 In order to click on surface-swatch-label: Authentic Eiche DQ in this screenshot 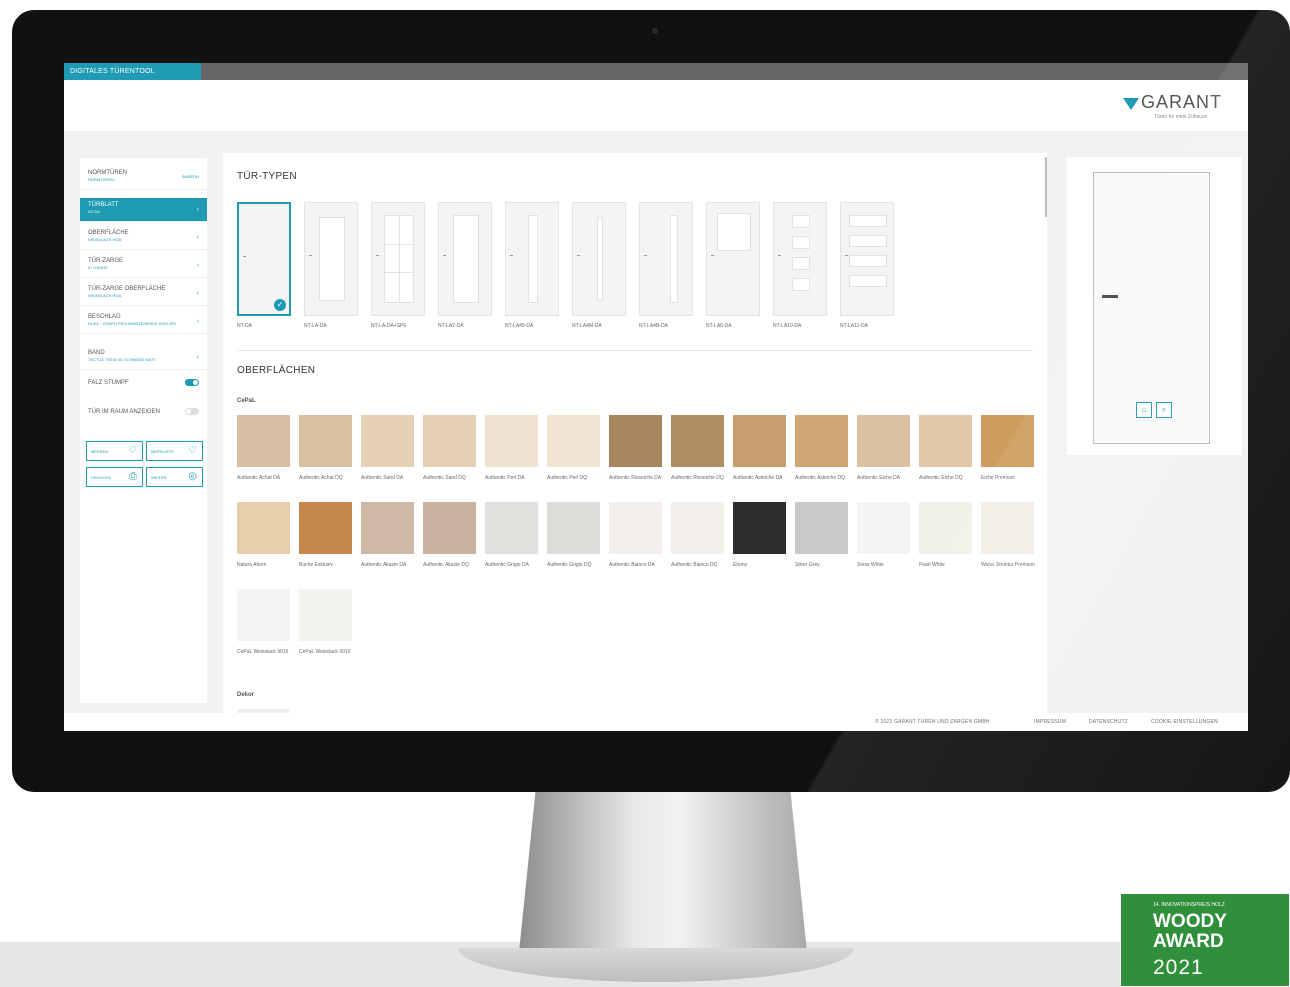, I will do `click(941, 478)`.